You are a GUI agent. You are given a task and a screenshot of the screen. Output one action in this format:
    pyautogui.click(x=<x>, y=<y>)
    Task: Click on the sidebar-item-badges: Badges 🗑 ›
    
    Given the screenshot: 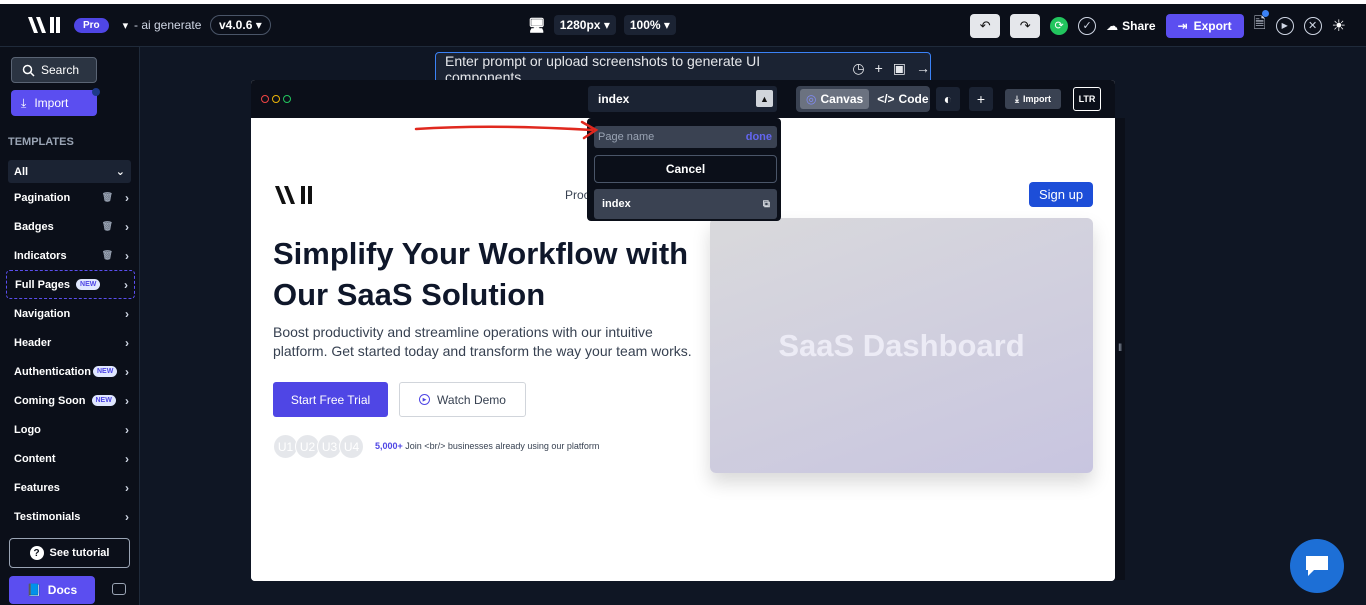 What is the action you would take?
    pyautogui.click(x=70, y=226)
    